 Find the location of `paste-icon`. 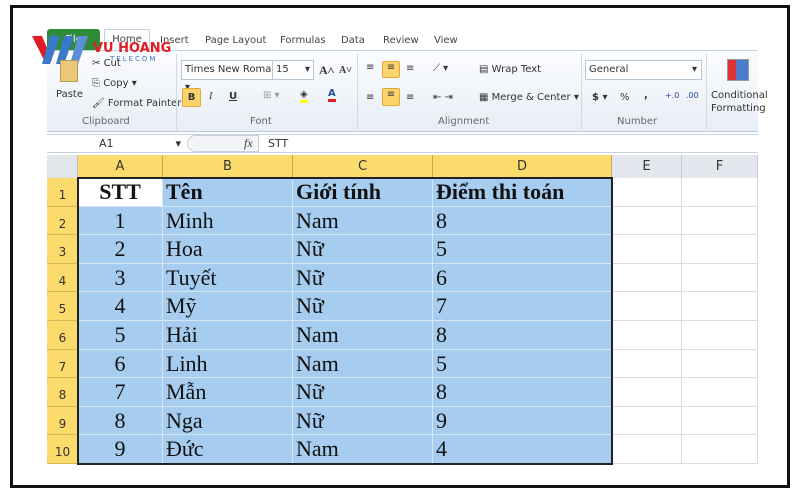

paste-icon is located at coordinates (69, 71).